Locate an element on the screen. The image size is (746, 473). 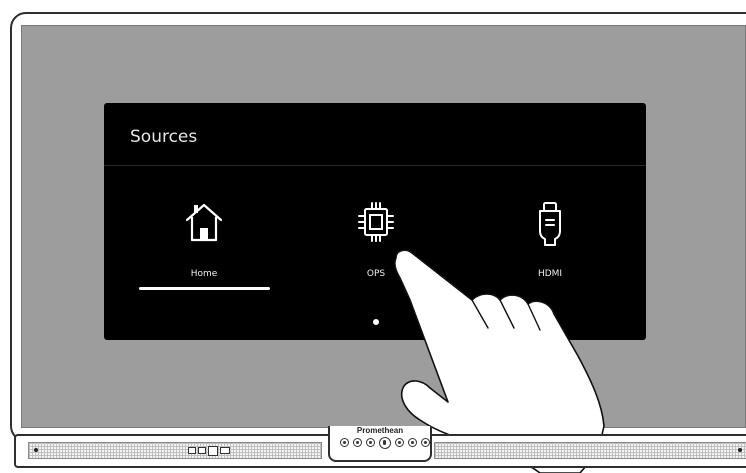
usb-c-port-icon is located at coordinates (213, 450).